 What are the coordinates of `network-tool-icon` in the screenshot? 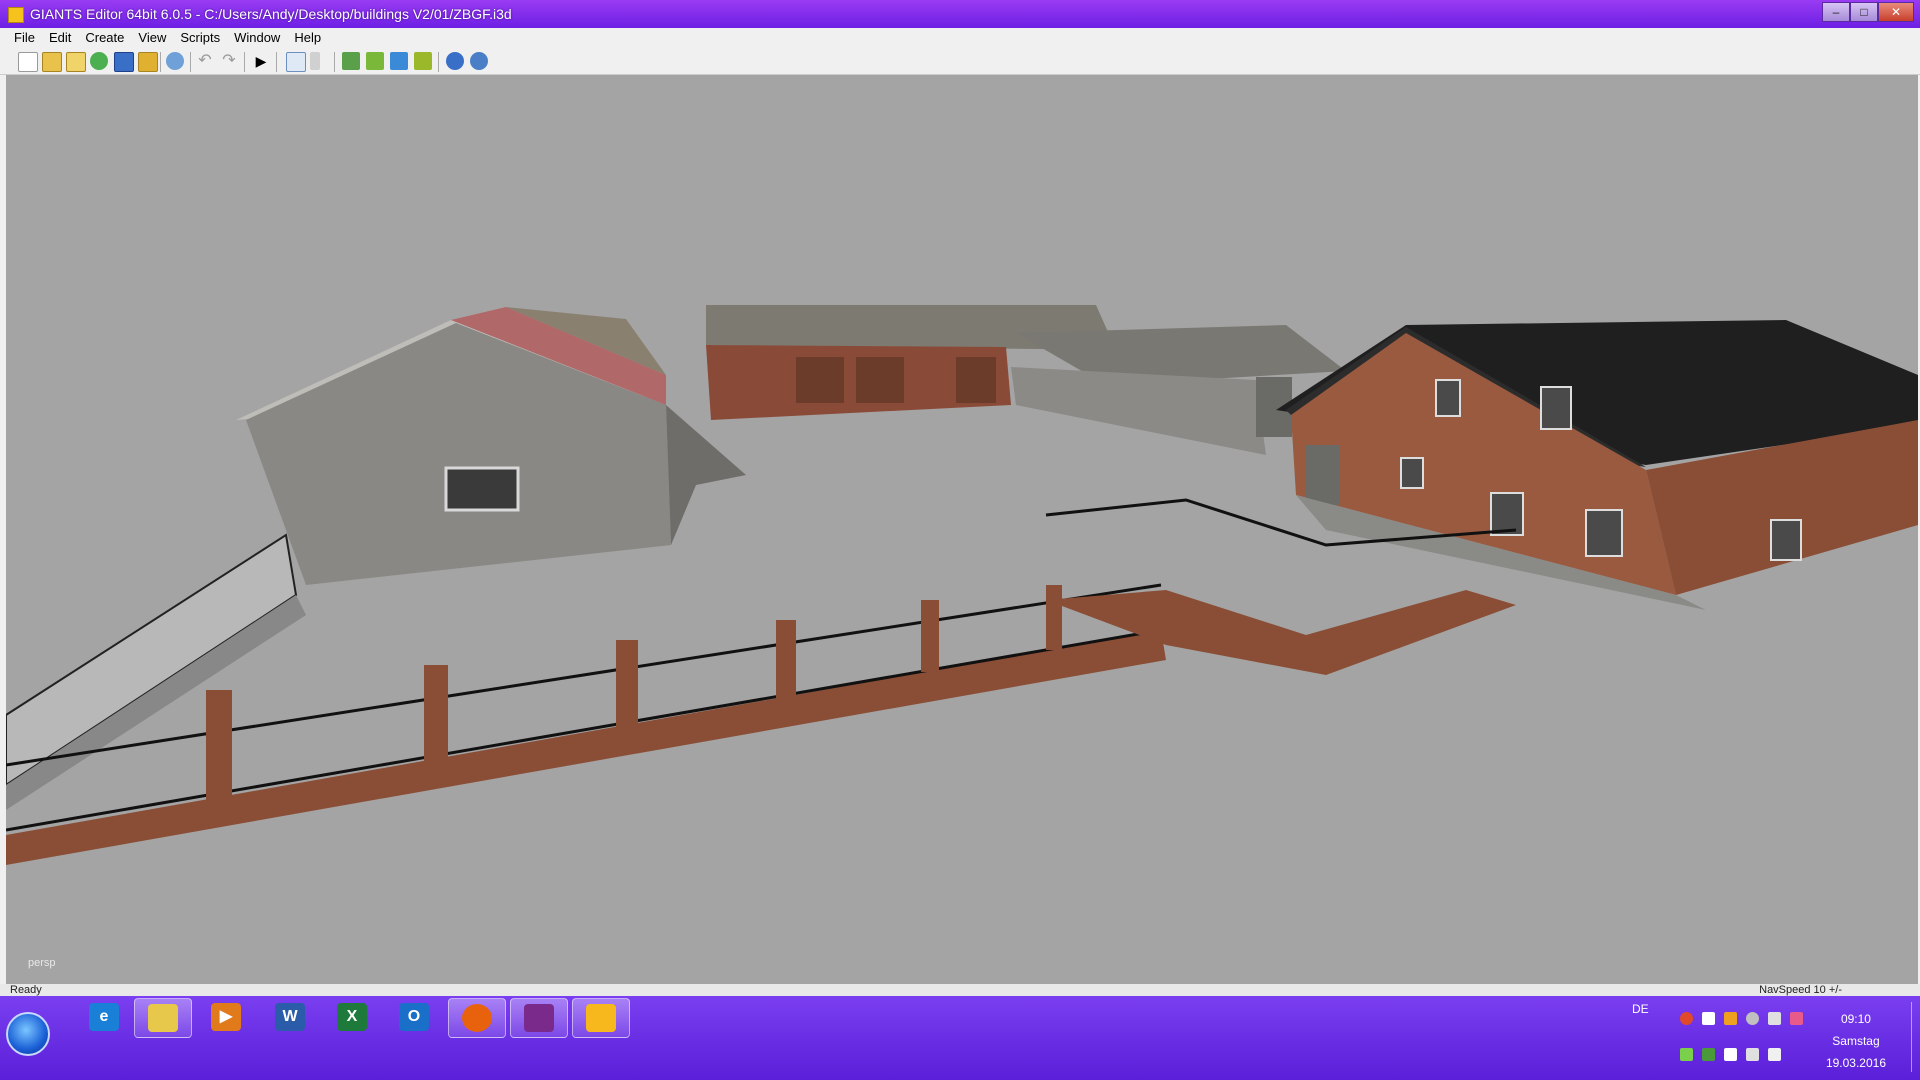 It's located at (1774, 1018).